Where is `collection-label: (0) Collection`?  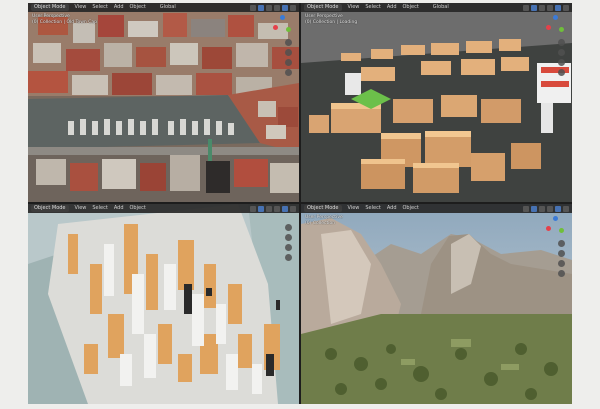
collection-label: (0) Collection is located at coordinates (320, 223).